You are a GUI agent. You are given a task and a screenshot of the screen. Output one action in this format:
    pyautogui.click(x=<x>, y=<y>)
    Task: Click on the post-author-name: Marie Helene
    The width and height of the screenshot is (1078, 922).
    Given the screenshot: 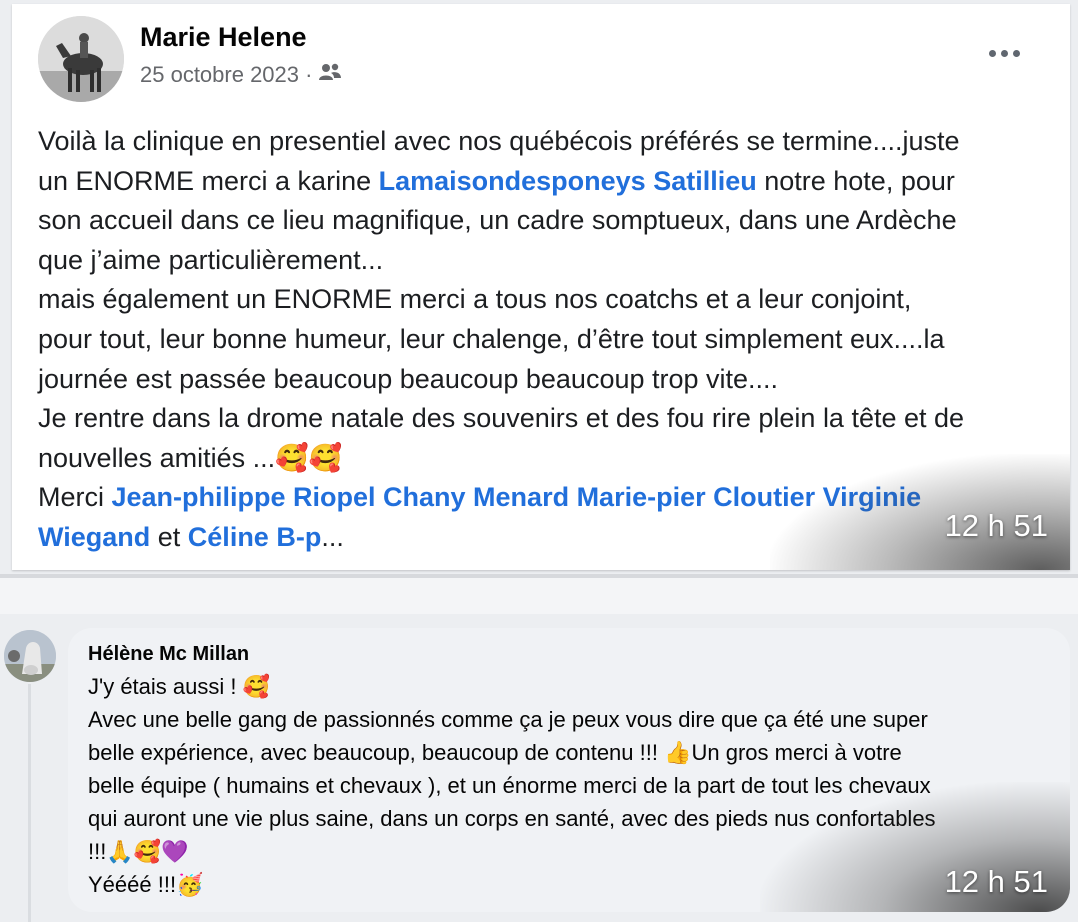 What is the action you would take?
    pyautogui.click(x=223, y=37)
    